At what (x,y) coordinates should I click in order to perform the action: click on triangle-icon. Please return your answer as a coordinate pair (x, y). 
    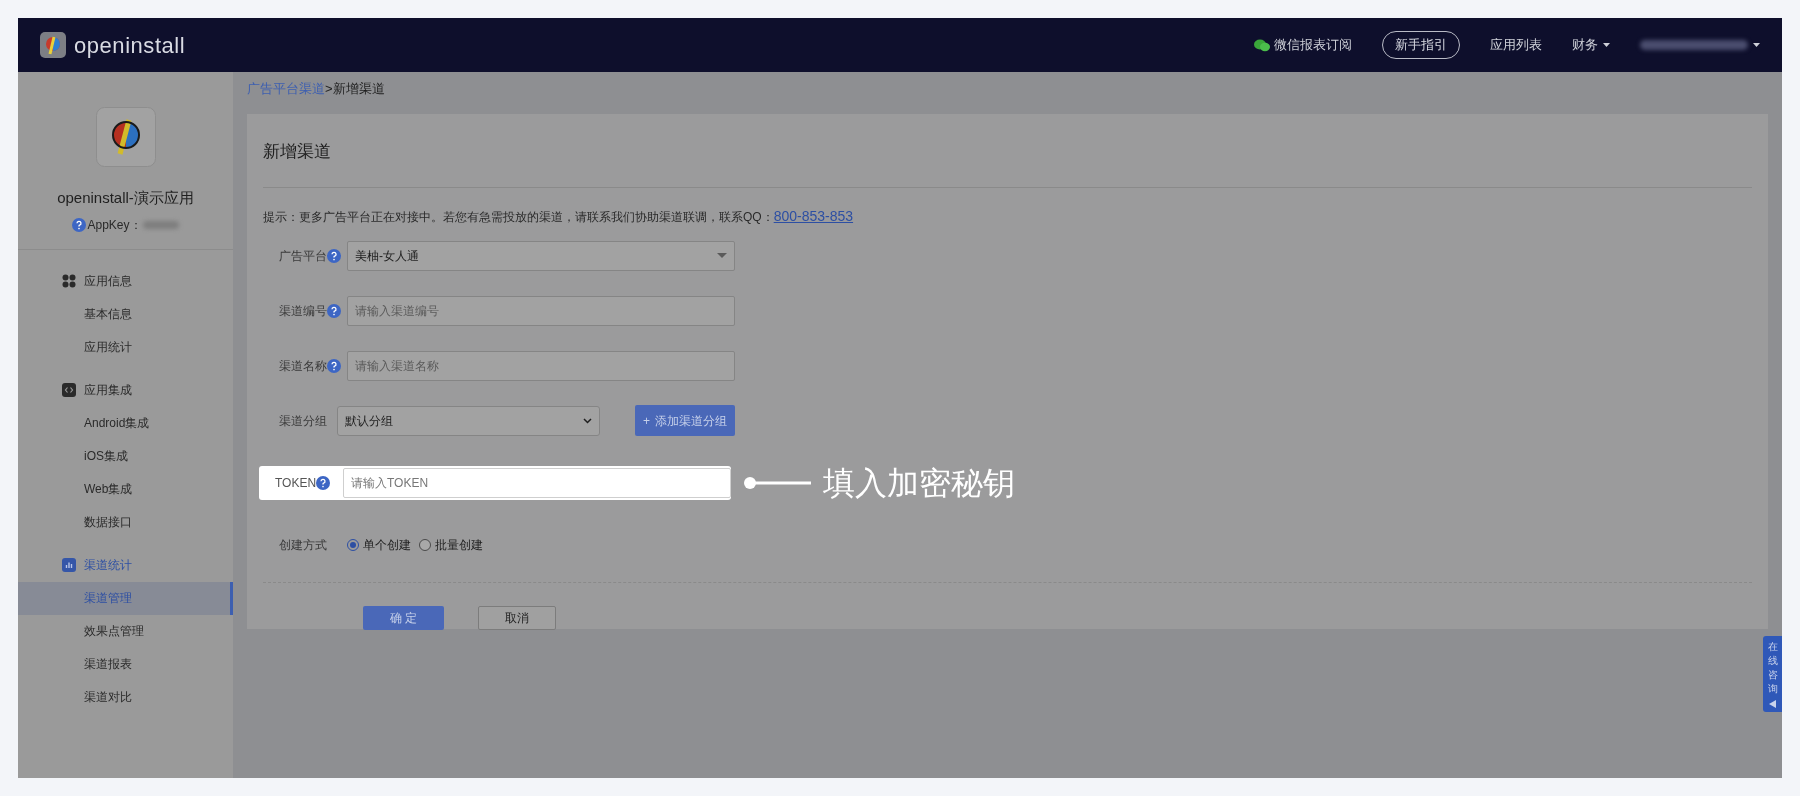
    Looking at the image, I should click on (1772, 704).